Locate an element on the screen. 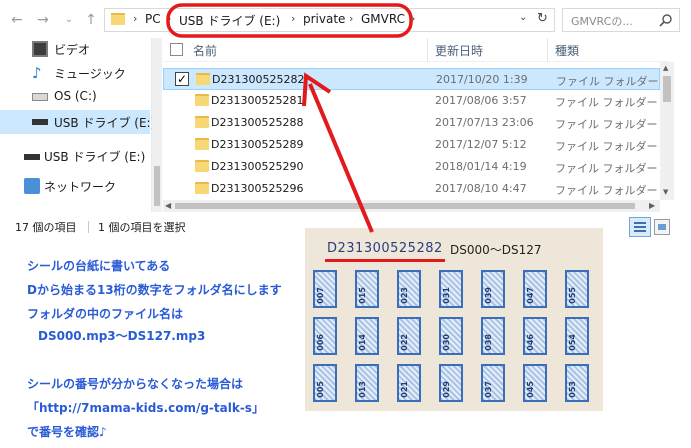 This screenshot has width=691, height=448. scroll-up-arrow-icon: ▲ is located at coordinates (665, 68).